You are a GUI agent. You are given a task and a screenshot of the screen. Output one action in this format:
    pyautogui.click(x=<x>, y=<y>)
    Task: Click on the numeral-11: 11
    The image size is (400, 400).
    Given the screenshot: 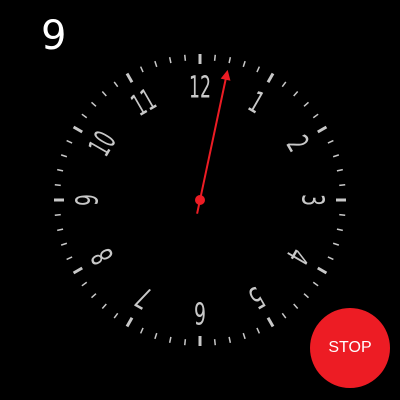 What is the action you would take?
    pyautogui.click(x=144, y=102)
    